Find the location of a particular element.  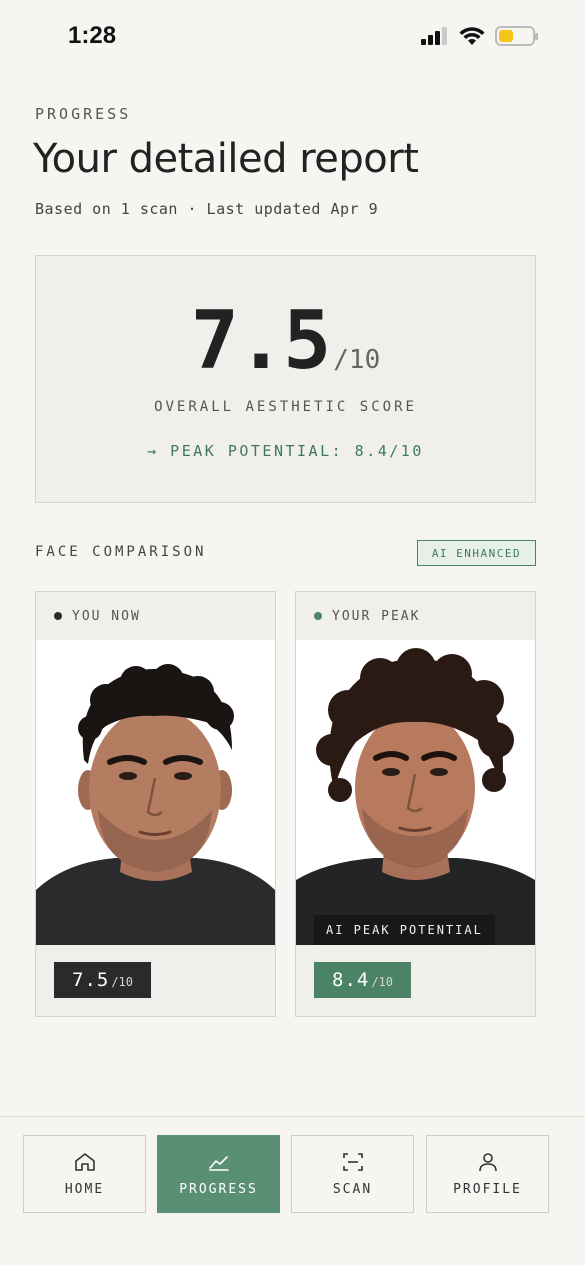

face-card-peak-label: YOUR PEAK is located at coordinates (376, 616).